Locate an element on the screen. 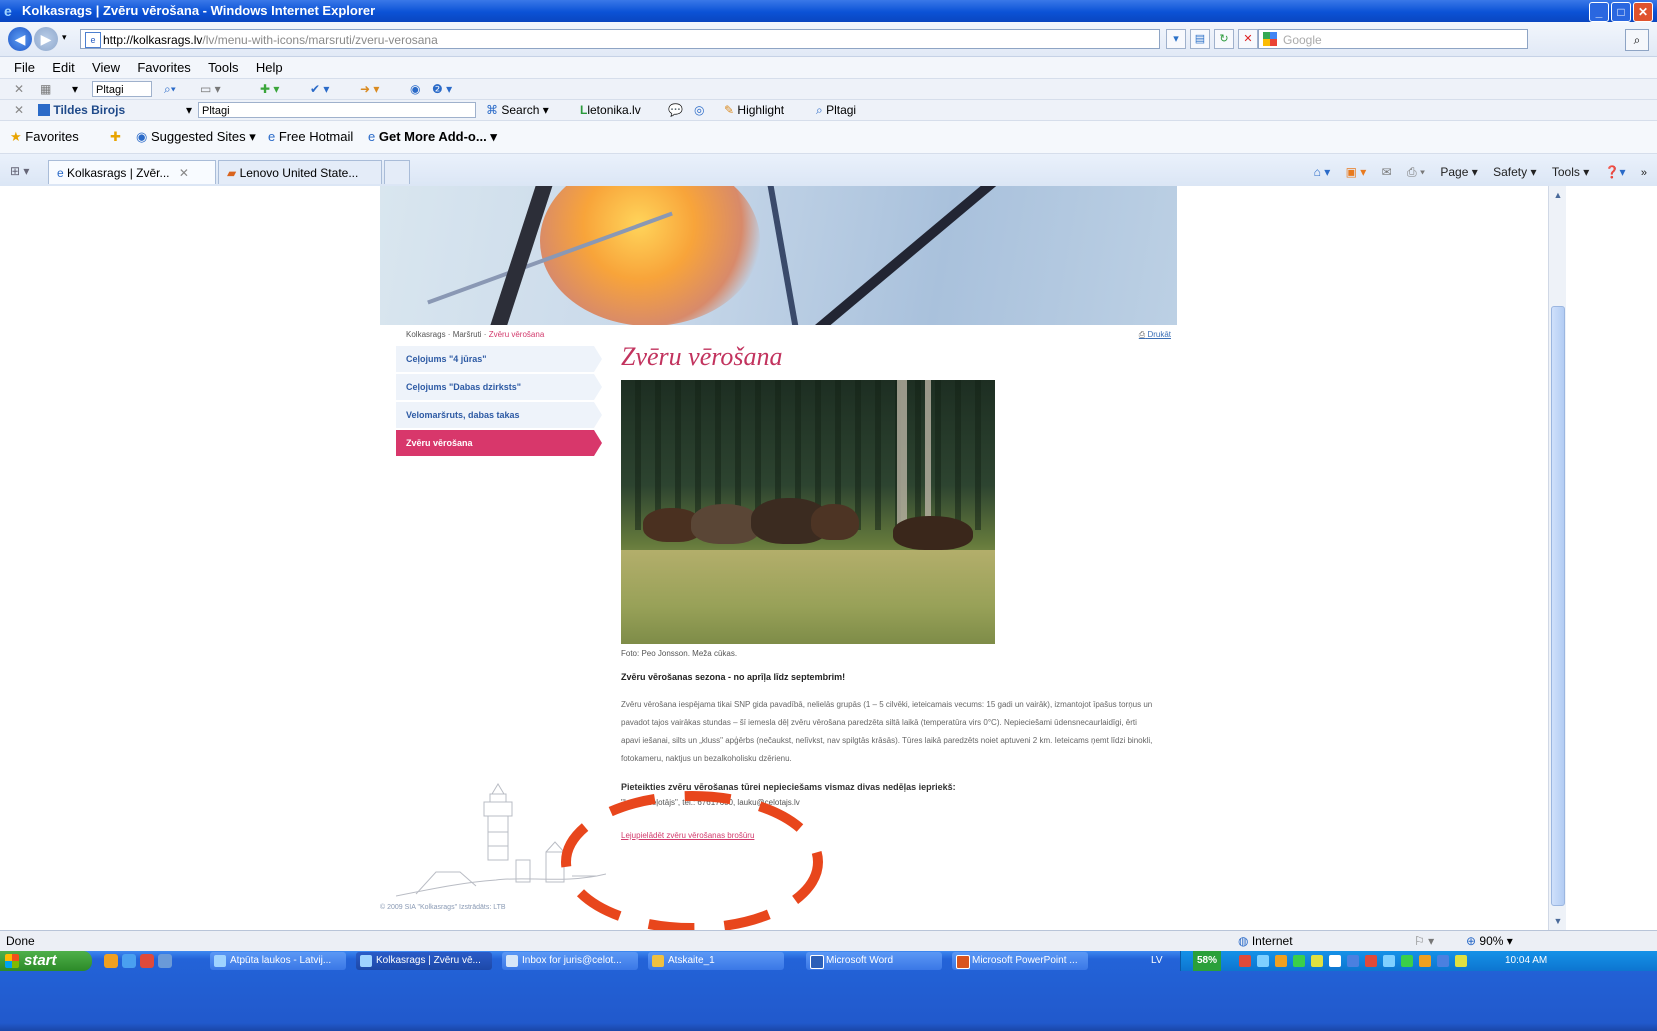 The image size is (1657, 1031). tab-kolkasrags: e Kolkasrags | Zvēr... ✕ is located at coordinates (132, 172).